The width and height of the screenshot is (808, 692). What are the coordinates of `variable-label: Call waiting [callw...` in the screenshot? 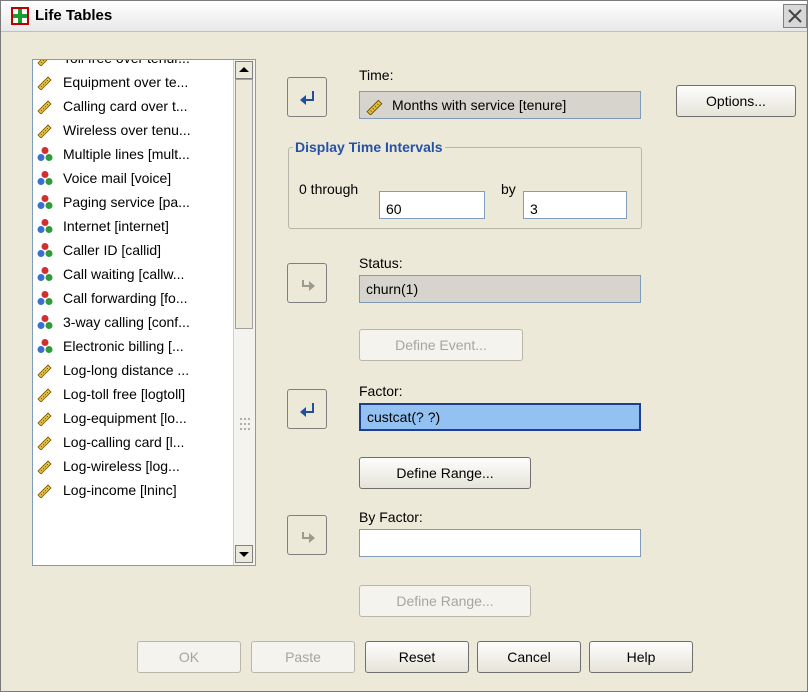 It's located at (124, 274).